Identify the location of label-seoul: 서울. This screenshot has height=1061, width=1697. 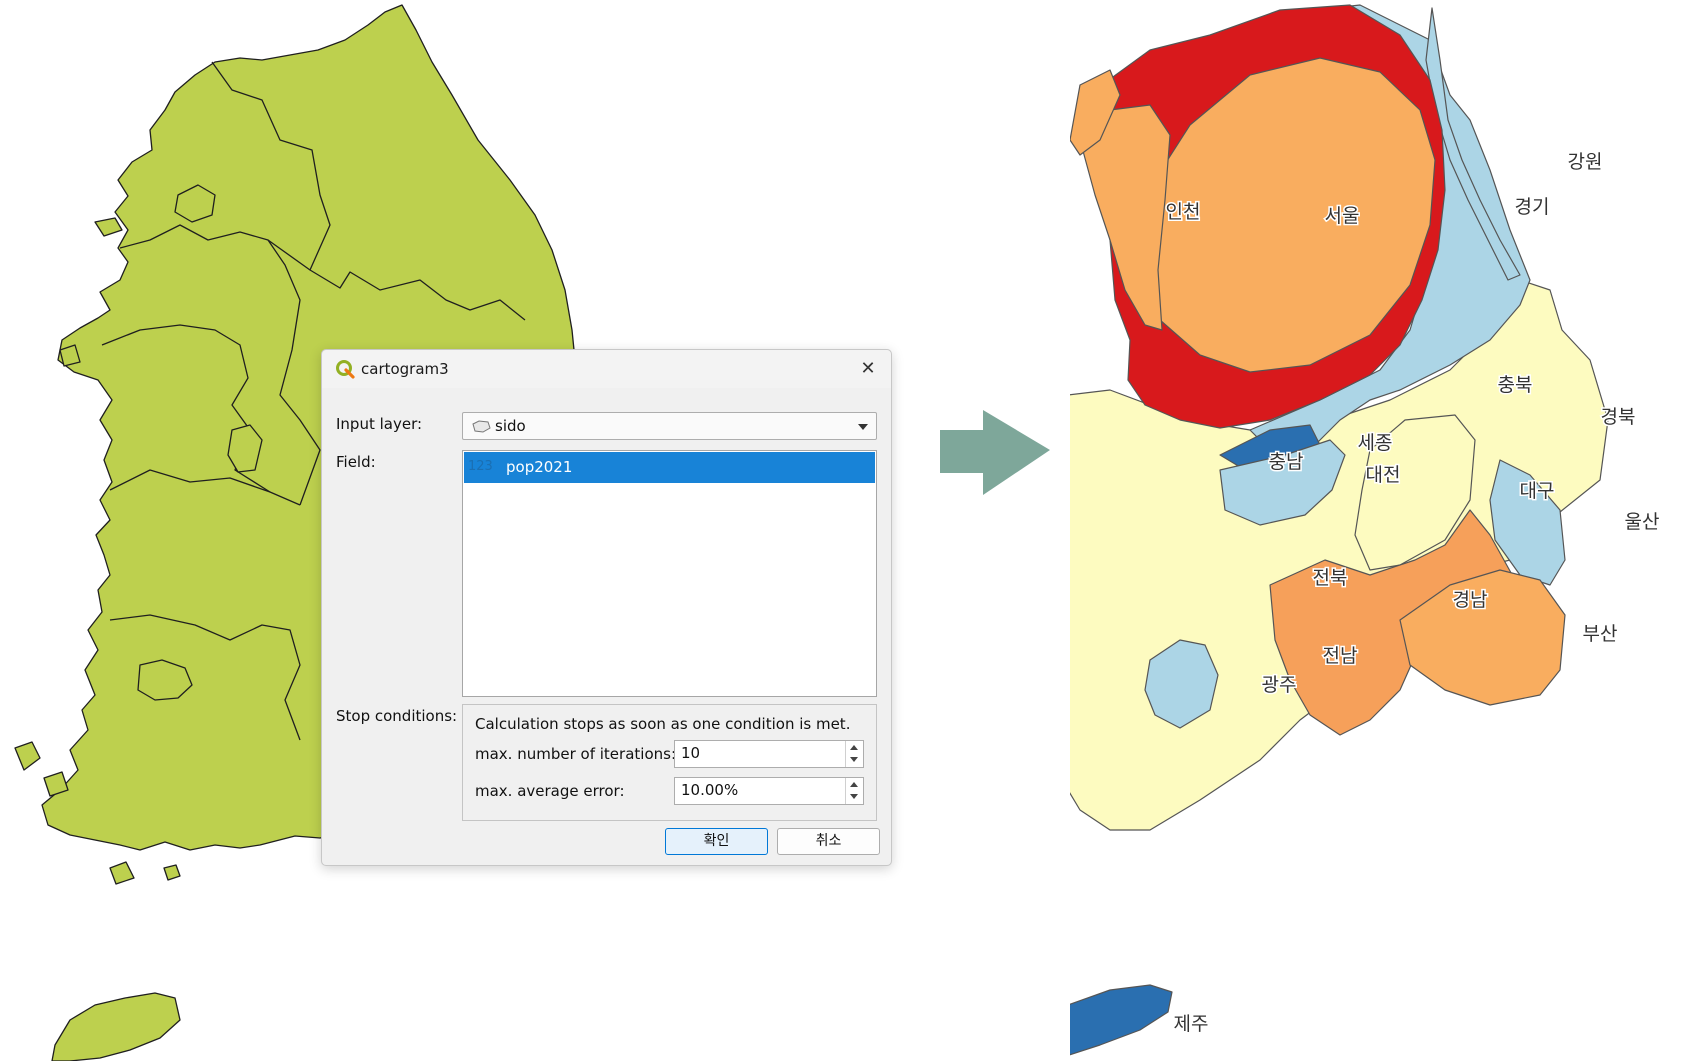
(1342, 216).